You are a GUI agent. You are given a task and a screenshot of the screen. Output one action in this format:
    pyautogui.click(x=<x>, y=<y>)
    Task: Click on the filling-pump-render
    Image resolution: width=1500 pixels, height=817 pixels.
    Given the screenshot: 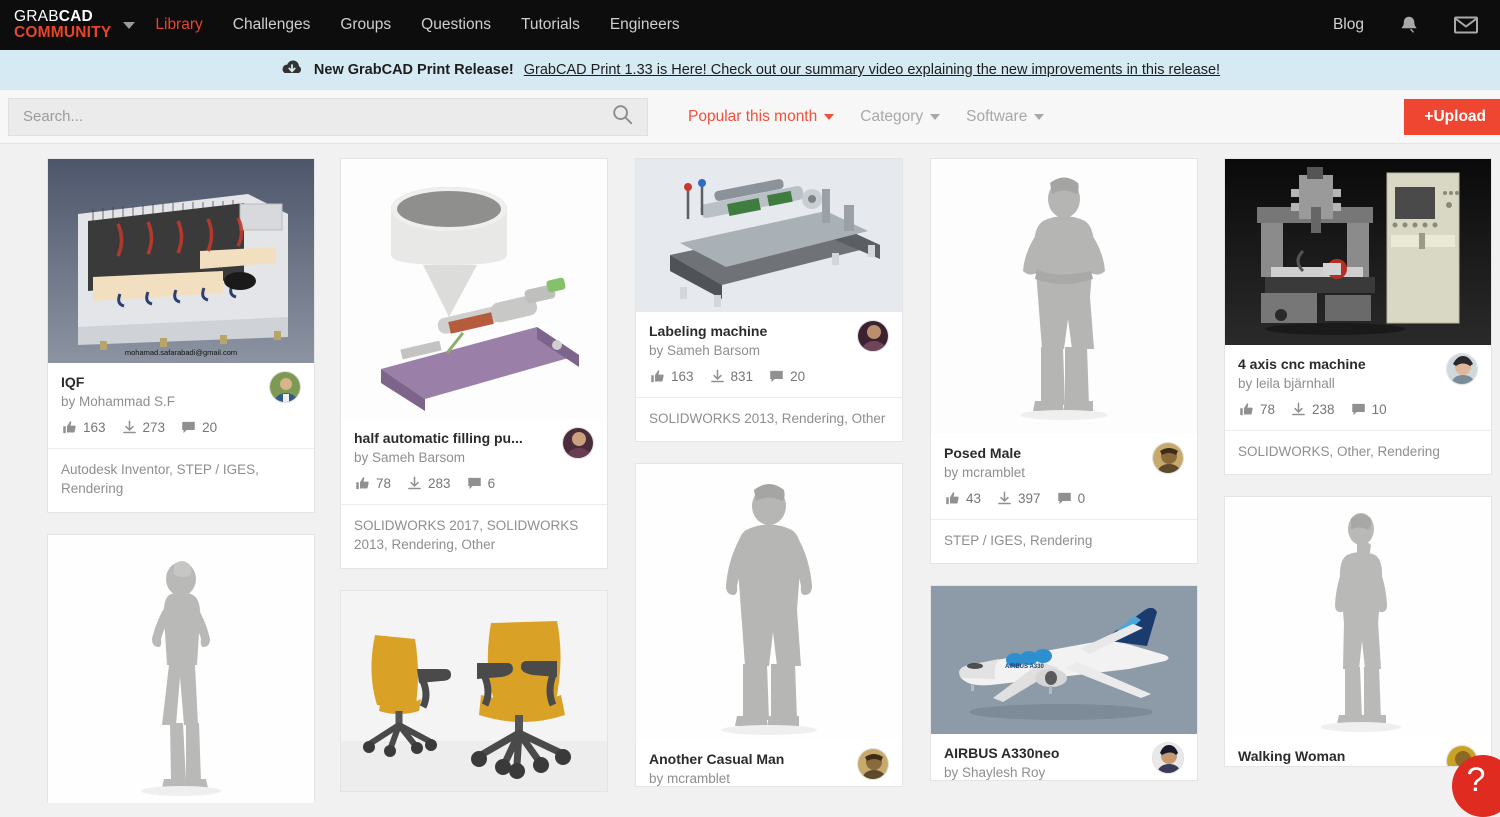 What is the action you would take?
    pyautogui.click(x=474, y=289)
    